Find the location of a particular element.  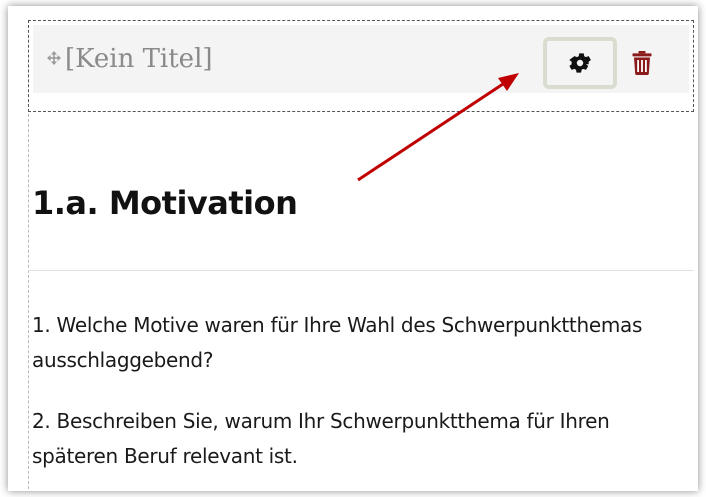

move-arrows-icon is located at coordinates (54, 58).